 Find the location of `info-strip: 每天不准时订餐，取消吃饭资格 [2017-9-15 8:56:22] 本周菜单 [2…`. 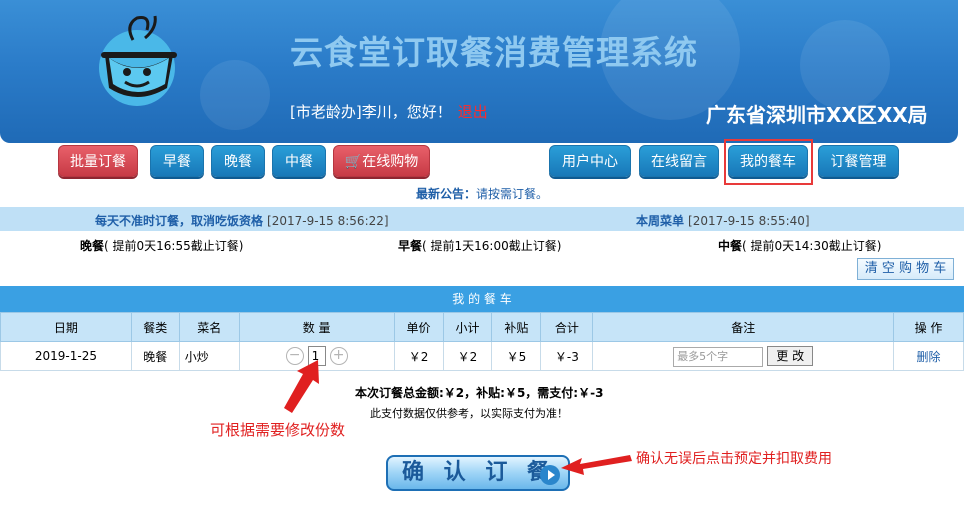

info-strip: 每天不准时订餐，取消吃饭资格 [2017-9-15 8:56:22] 本周菜单 [2… is located at coordinates (482, 219).